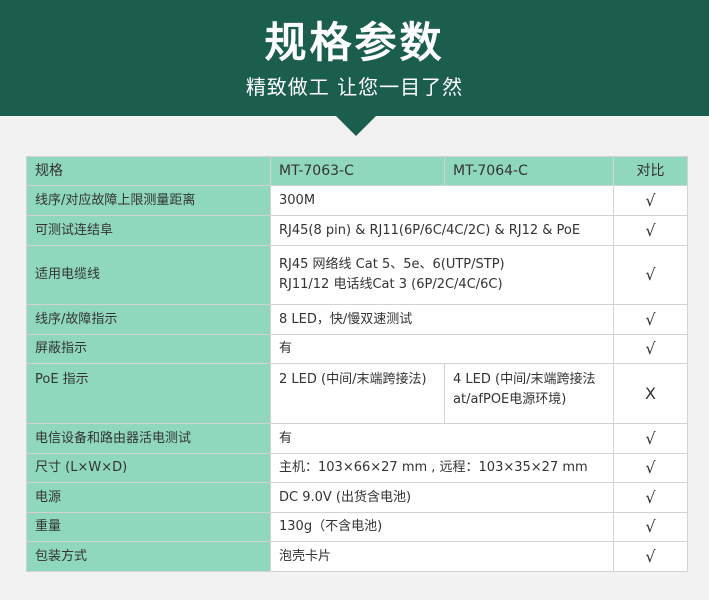  Describe the element at coordinates (148, 497) in the screenshot. I see `row-label: 电源` at that location.